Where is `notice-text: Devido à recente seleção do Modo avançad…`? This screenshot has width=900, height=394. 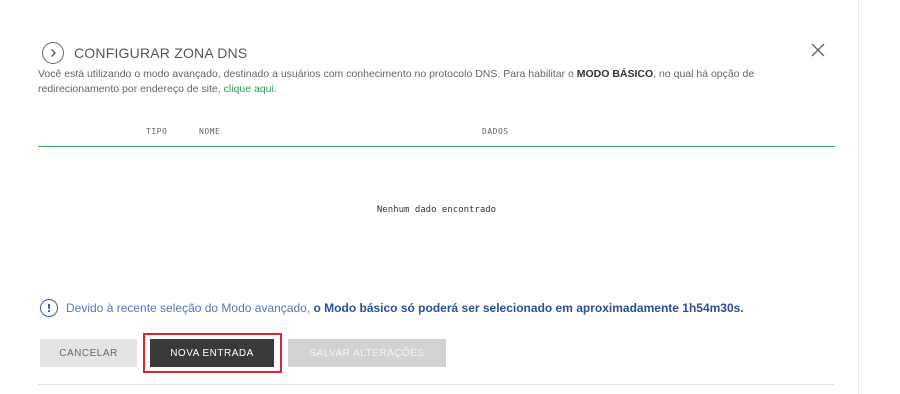 notice-text: Devido à recente seleção do Modo avançad… is located at coordinates (405, 308).